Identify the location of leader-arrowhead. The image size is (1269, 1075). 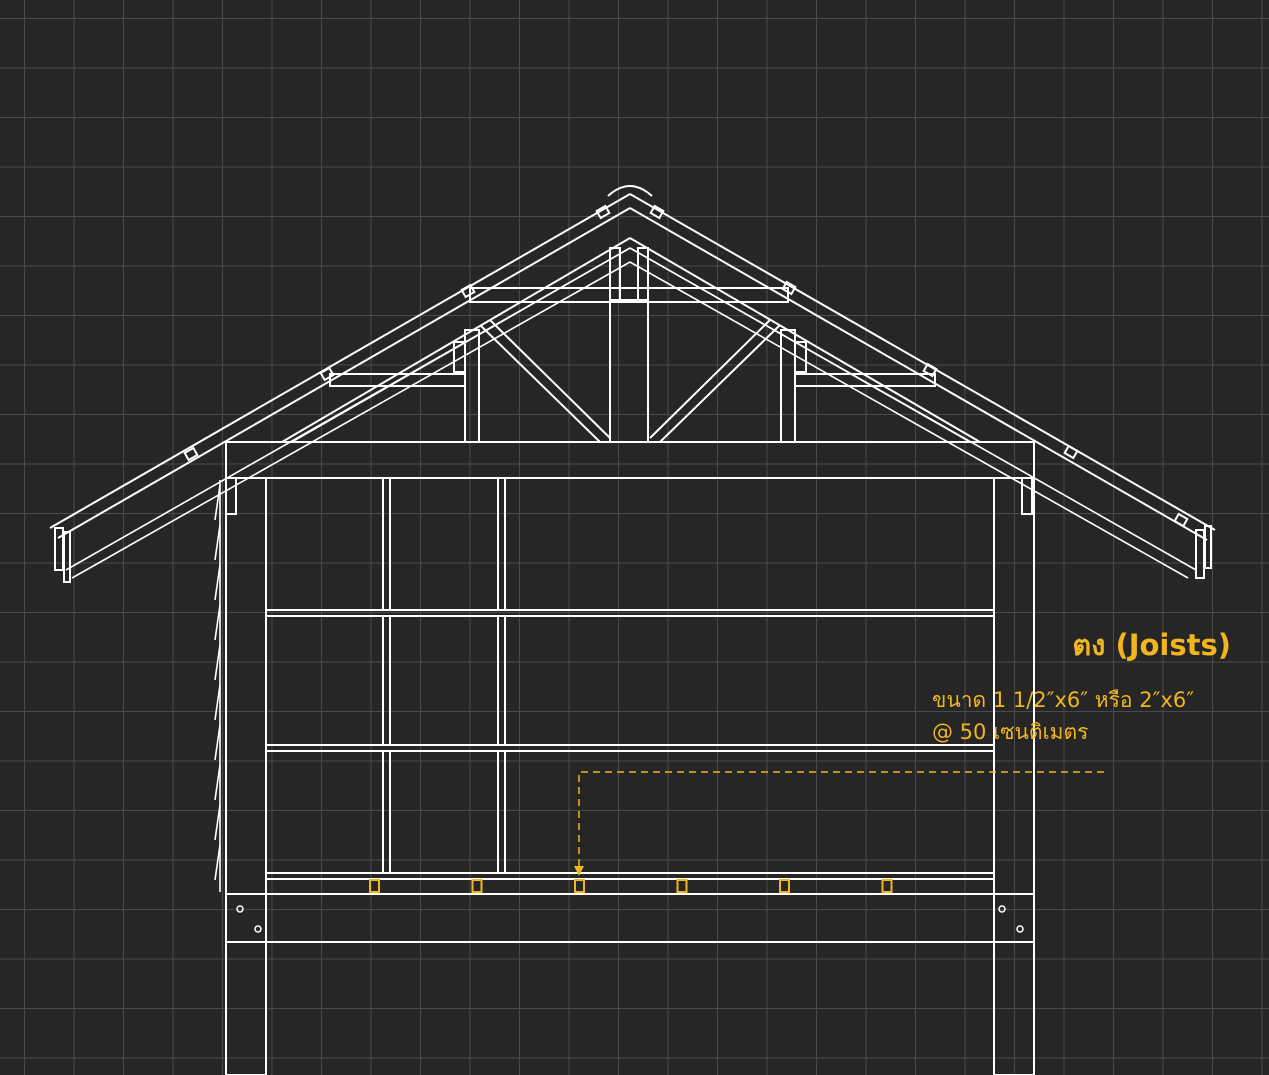
(579, 871).